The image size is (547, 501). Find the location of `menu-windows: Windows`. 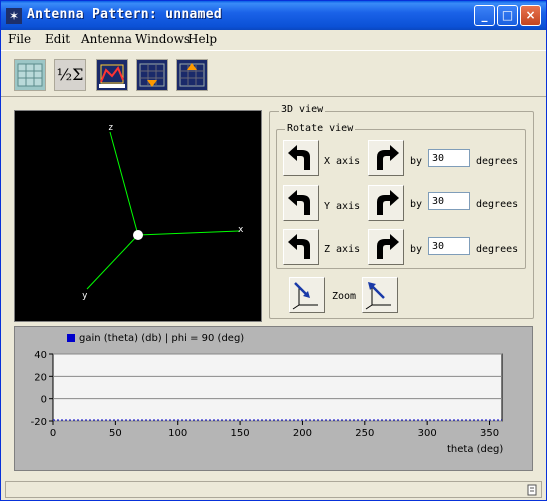

menu-windows: Windows is located at coordinates (162, 39).